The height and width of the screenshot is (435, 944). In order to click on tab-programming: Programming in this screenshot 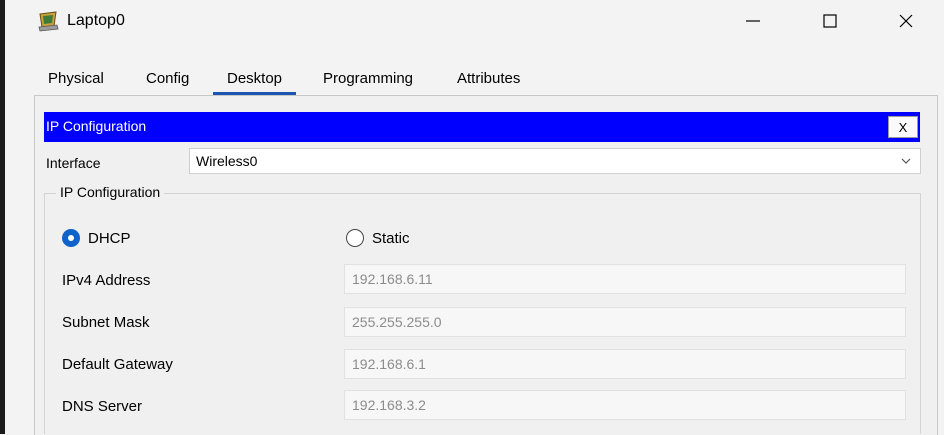, I will do `click(368, 78)`.